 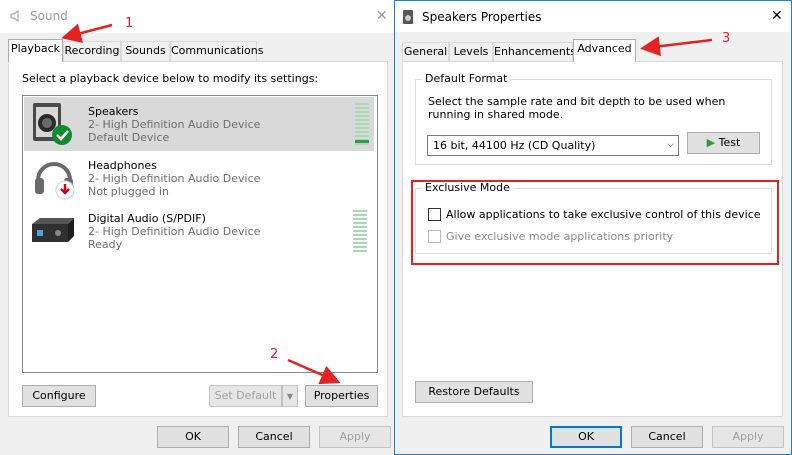 I want to click on tab-playback: Playback, so click(x=35, y=50).